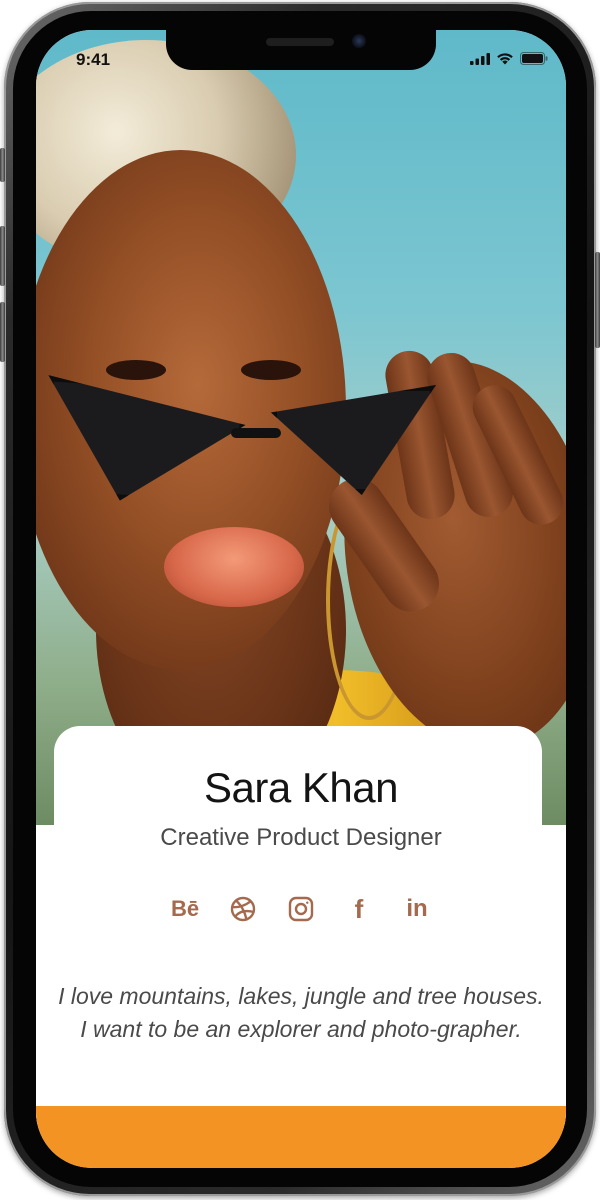 The image size is (600, 1200). What do you see at coordinates (243, 909) in the screenshot?
I see `dribbble-icon` at bounding box center [243, 909].